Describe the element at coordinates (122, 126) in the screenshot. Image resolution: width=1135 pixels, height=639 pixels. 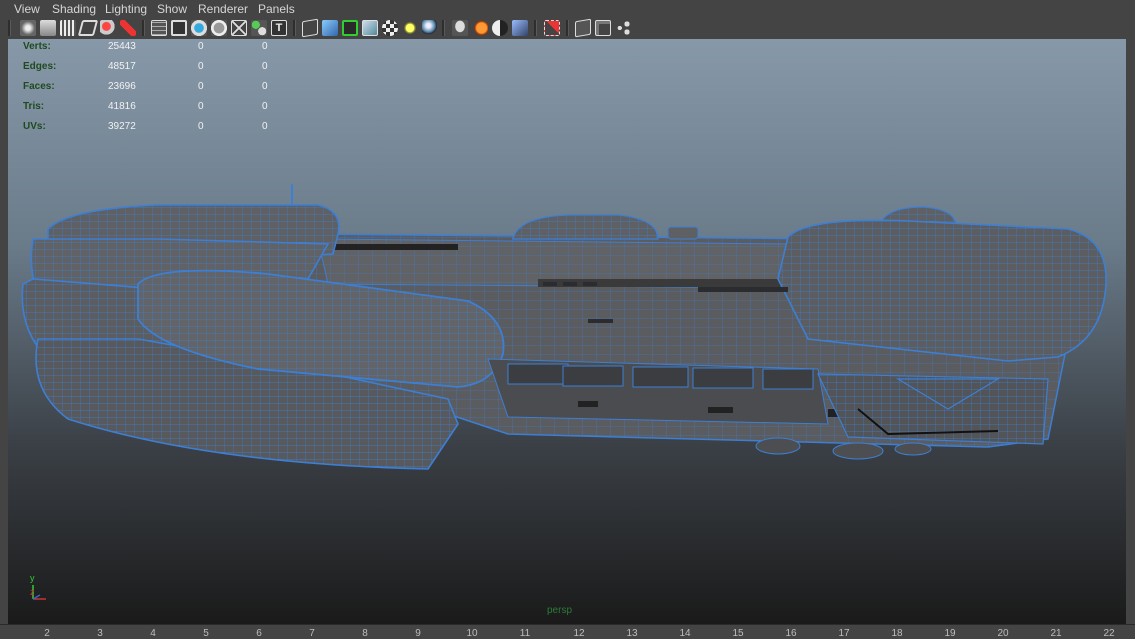
I see `hud-uvs-value: 39272` at that location.